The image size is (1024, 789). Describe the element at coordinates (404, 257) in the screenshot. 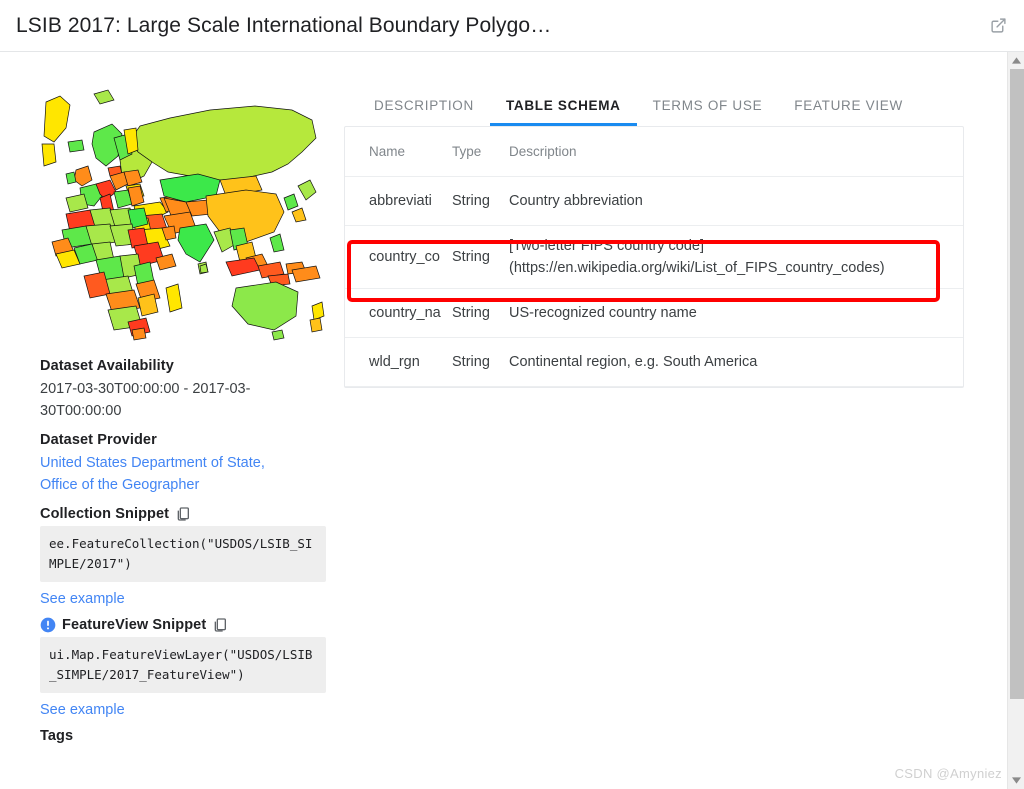

I see `cell-field-name: country_co` at that location.